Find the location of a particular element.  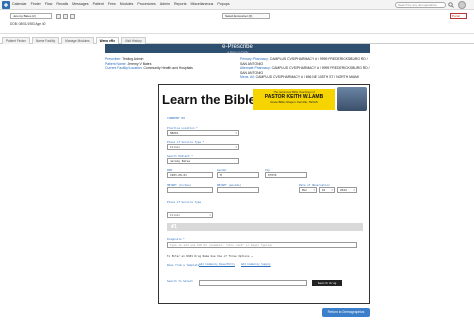

menu-item-procedures: Procedures is located at coordinates (146, 4).